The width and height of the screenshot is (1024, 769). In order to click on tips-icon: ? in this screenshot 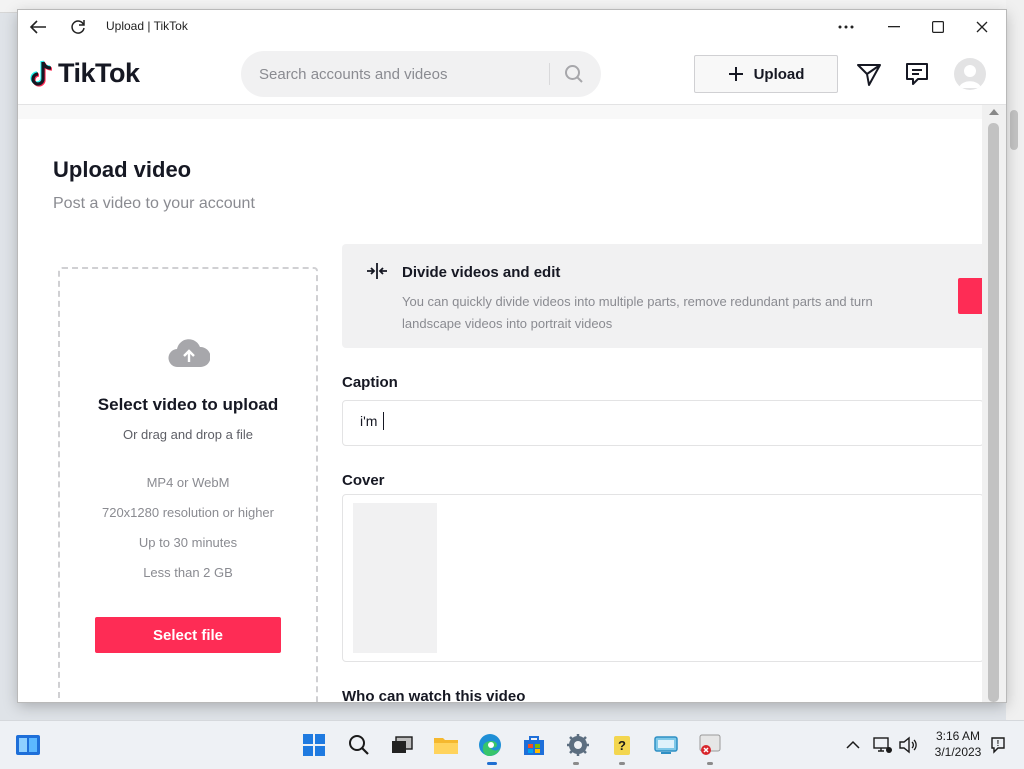, I will do `click(622, 745)`.